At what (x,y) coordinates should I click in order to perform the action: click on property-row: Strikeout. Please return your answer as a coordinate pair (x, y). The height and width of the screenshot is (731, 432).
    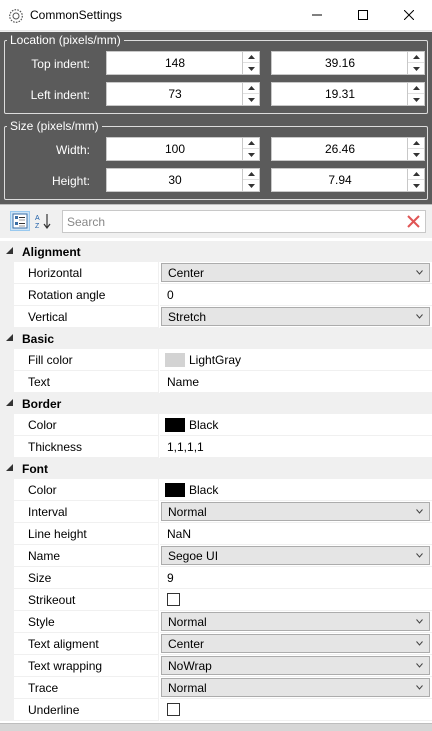
    Looking at the image, I should click on (216, 600).